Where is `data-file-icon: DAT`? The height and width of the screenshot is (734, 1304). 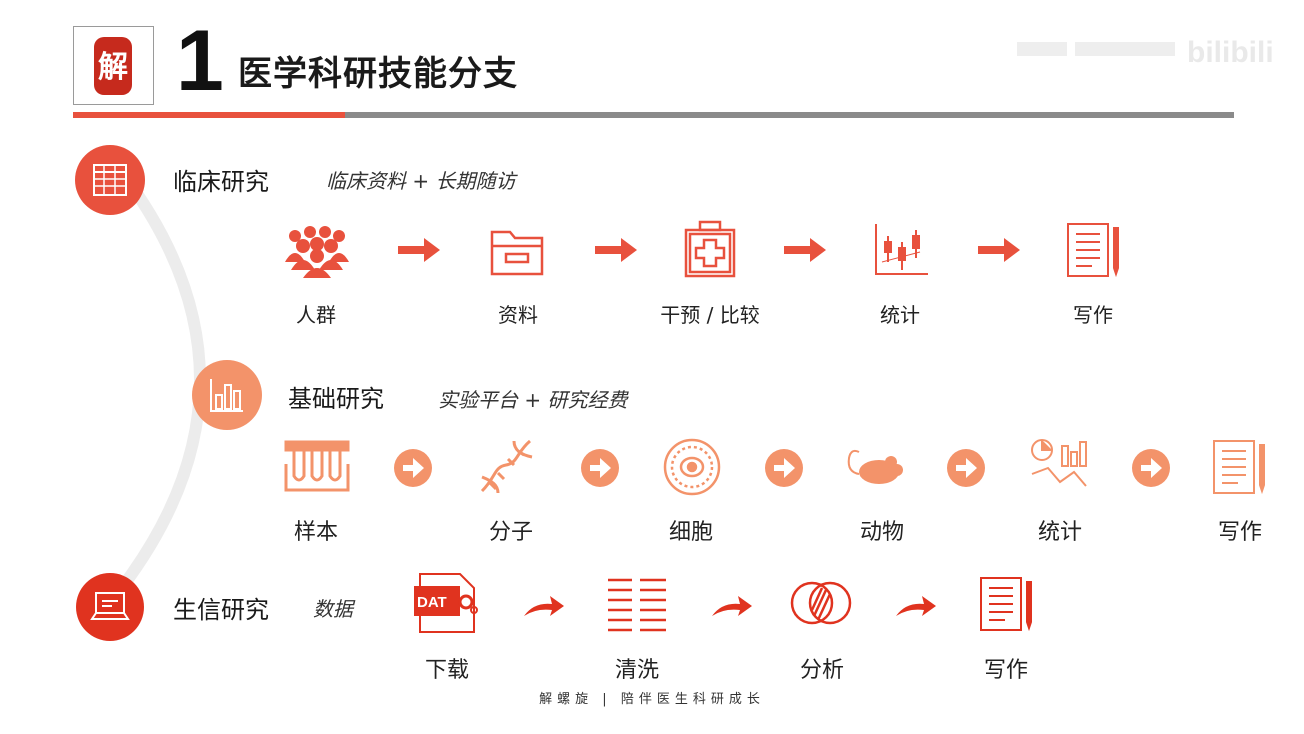
data-file-icon: DAT is located at coordinates (447, 603).